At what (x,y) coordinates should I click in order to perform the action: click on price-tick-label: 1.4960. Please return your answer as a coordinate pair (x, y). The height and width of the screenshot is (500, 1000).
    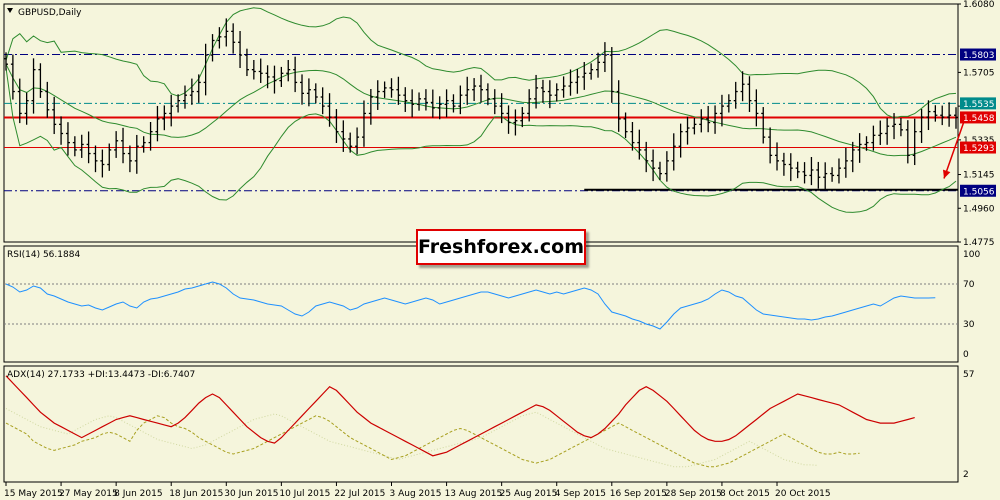
    Looking at the image, I should click on (979, 209).